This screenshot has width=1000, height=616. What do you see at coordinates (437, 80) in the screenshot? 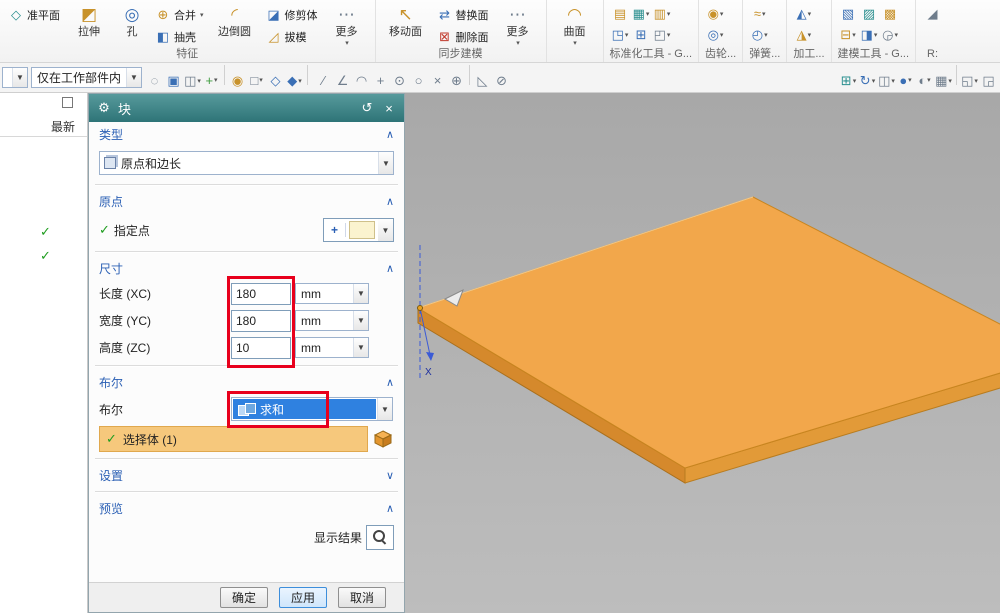
I see `snap-existing-point-icon: ×` at bounding box center [437, 80].